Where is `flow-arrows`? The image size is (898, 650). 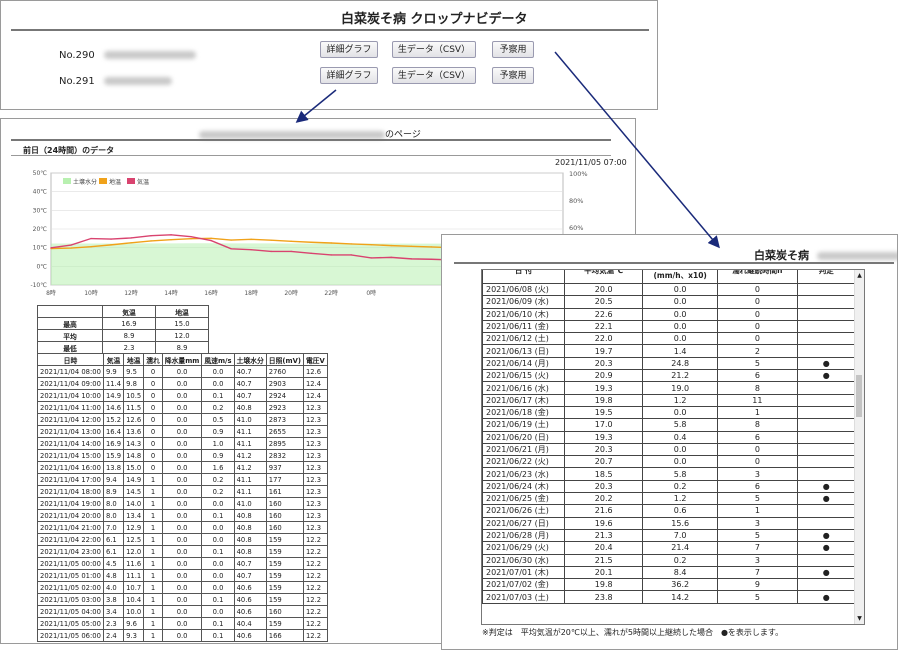
flow-arrows is located at coordinates (507, 150).